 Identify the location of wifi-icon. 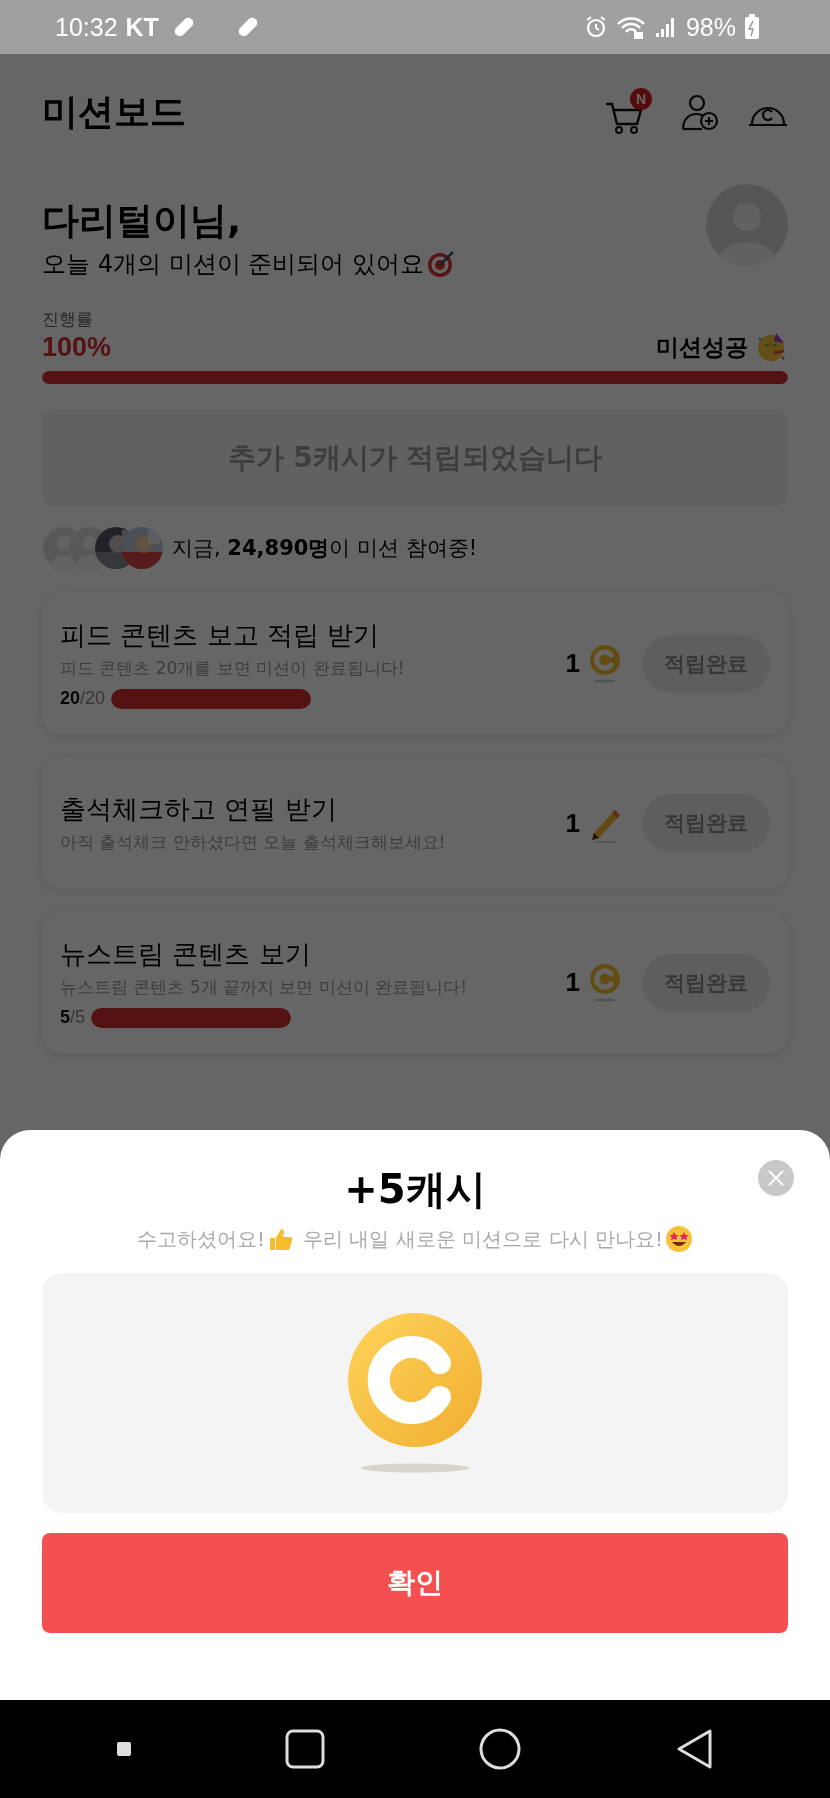
(630, 27).